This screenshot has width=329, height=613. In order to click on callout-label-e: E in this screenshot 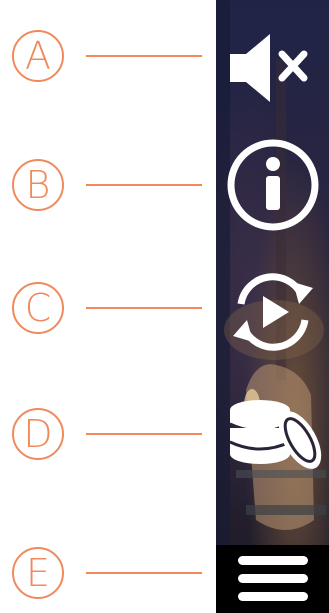, I will do `click(38, 573)`.